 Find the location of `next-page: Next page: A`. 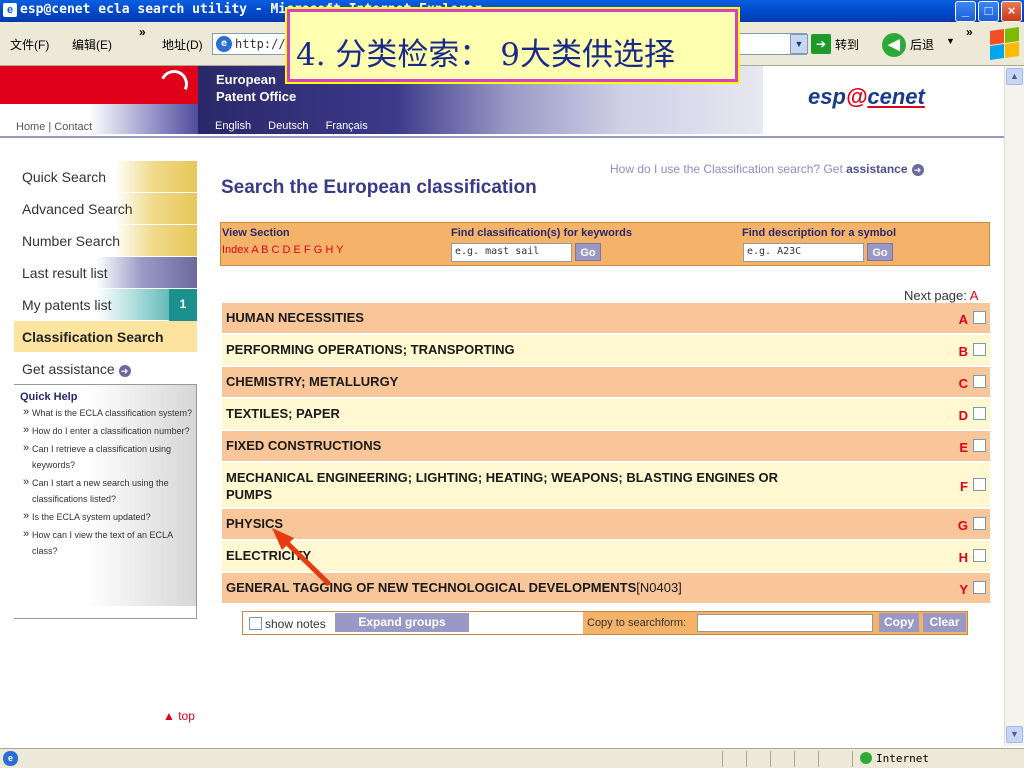

next-page: Next page: A is located at coordinates (941, 295).